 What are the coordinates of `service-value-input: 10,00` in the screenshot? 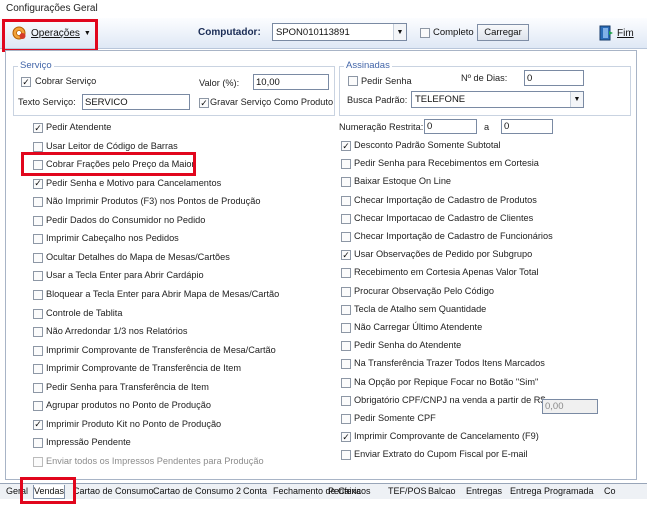 It's located at (291, 82).